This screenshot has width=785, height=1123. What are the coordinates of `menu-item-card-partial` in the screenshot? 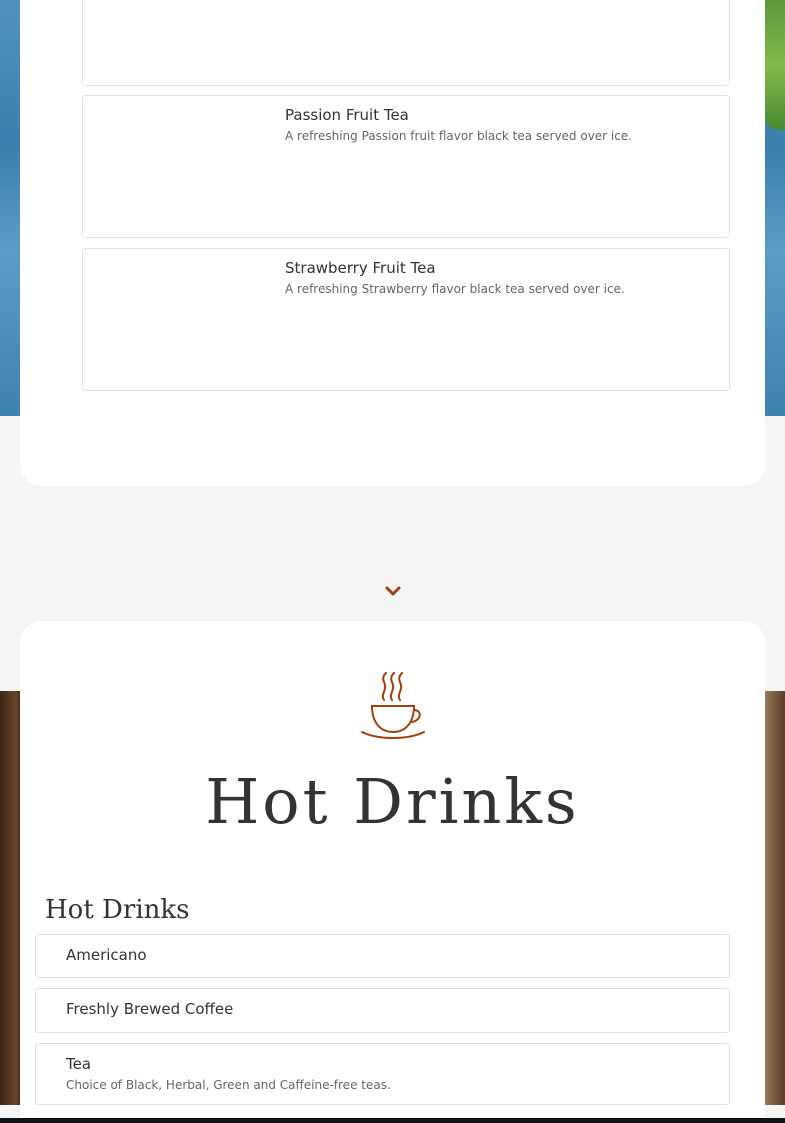 It's located at (406, 43).